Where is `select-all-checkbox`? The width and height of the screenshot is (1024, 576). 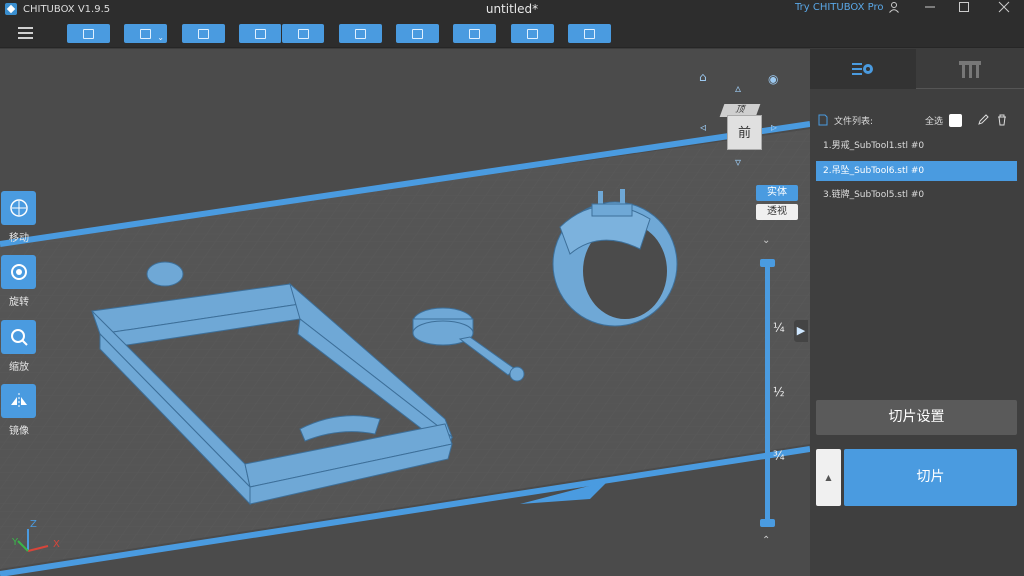 select-all-checkbox is located at coordinates (956, 120).